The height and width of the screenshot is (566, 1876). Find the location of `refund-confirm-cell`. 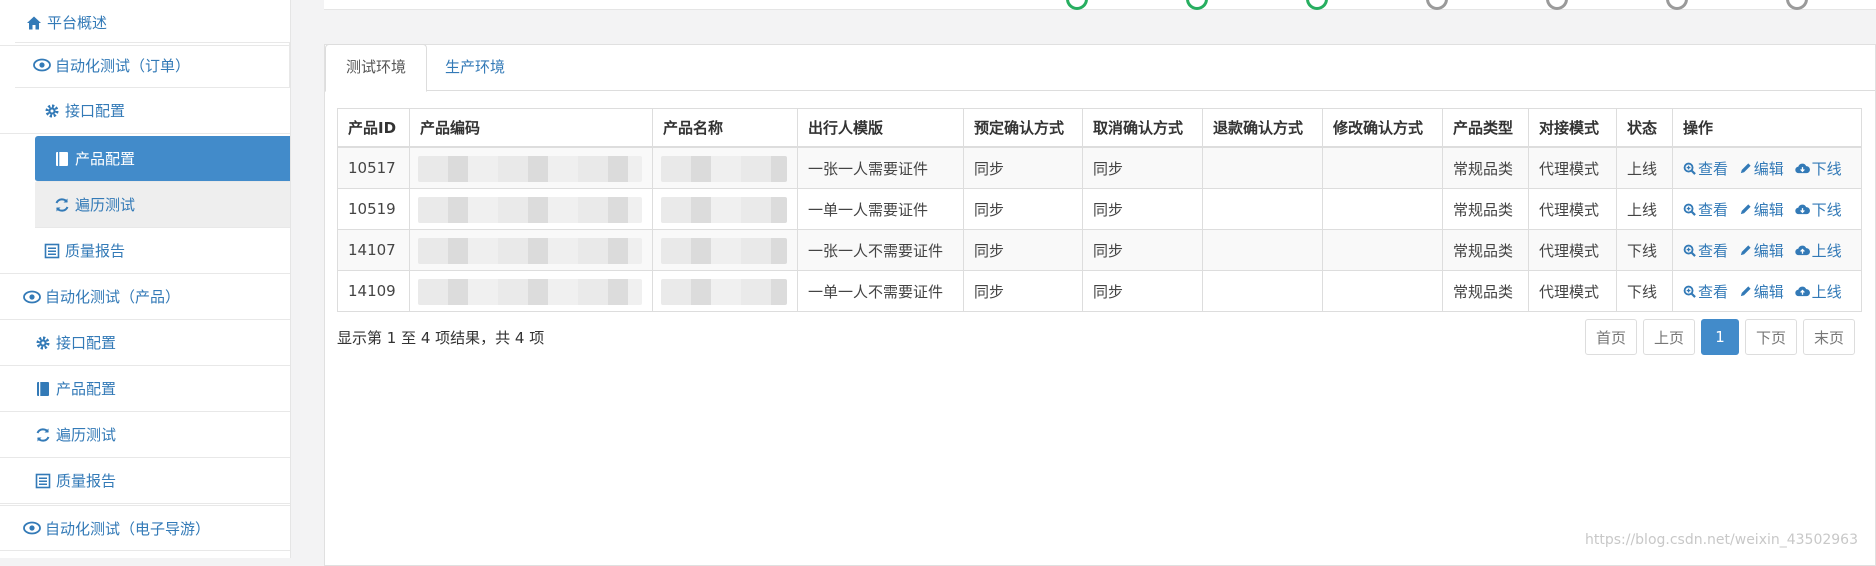

refund-confirm-cell is located at coordinates (1262, 167).